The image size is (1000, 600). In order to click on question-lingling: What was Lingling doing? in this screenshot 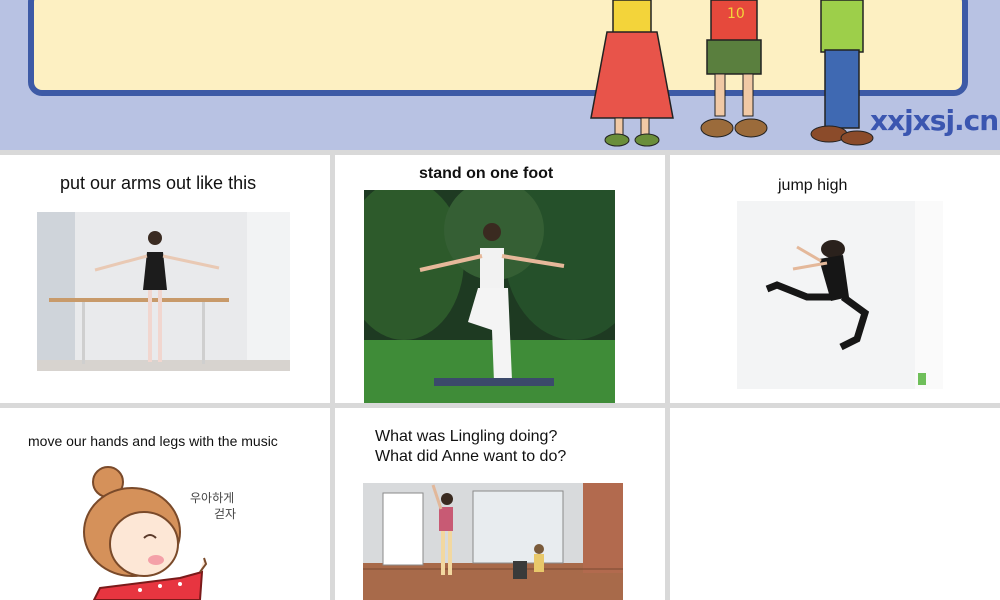, I will do `click(466, 436)`.